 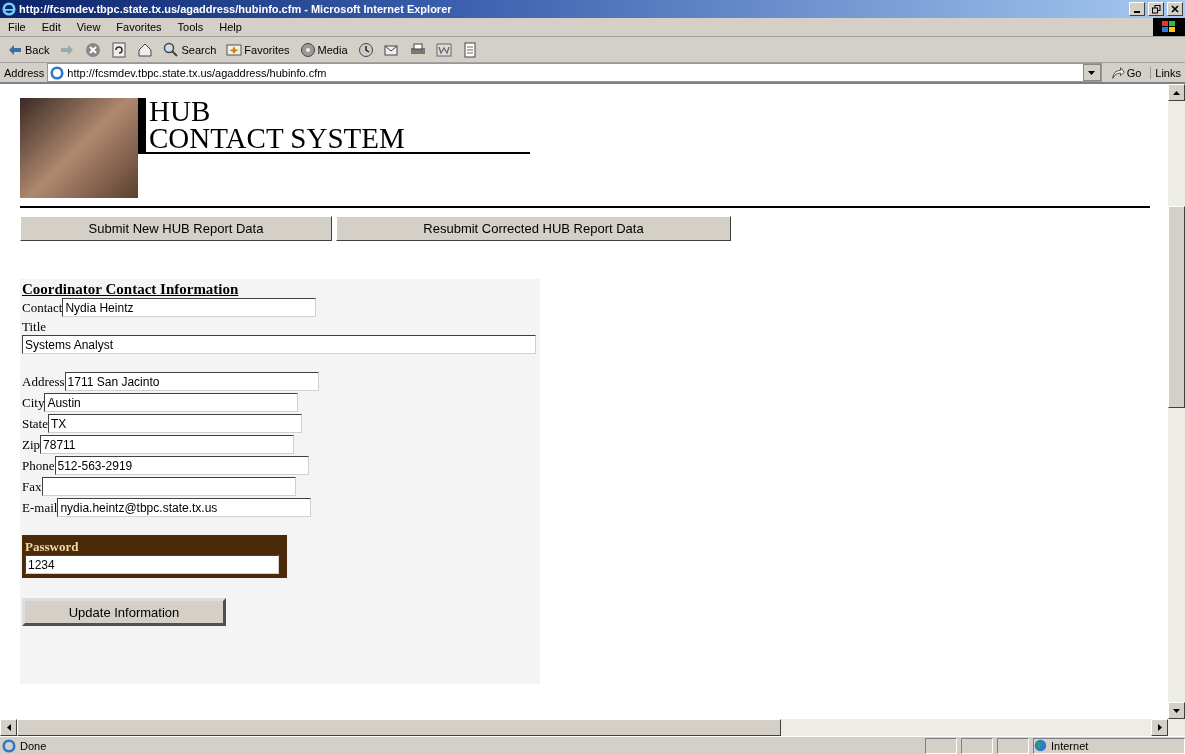 I want to click on text-field: 1711 San Jacinto, so click(x=191, y=381).